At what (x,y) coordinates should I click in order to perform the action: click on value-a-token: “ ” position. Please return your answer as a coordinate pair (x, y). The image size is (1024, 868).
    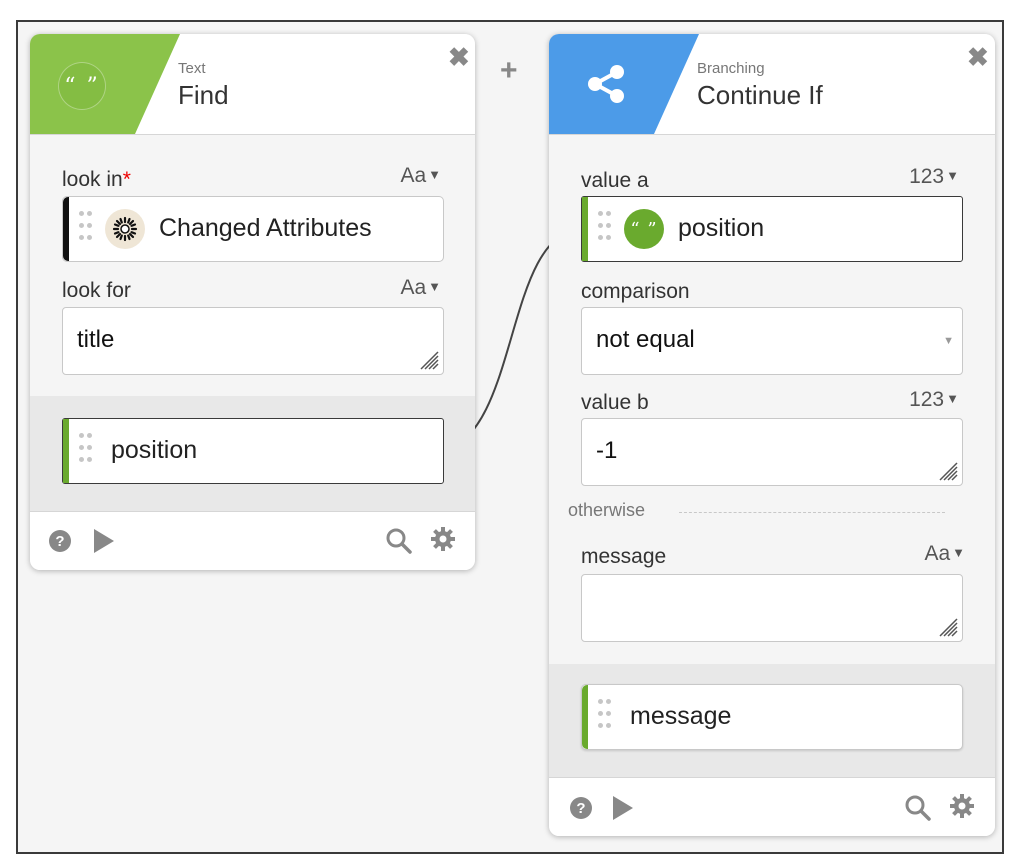
    Looking at the image, I should click on (772, 229).